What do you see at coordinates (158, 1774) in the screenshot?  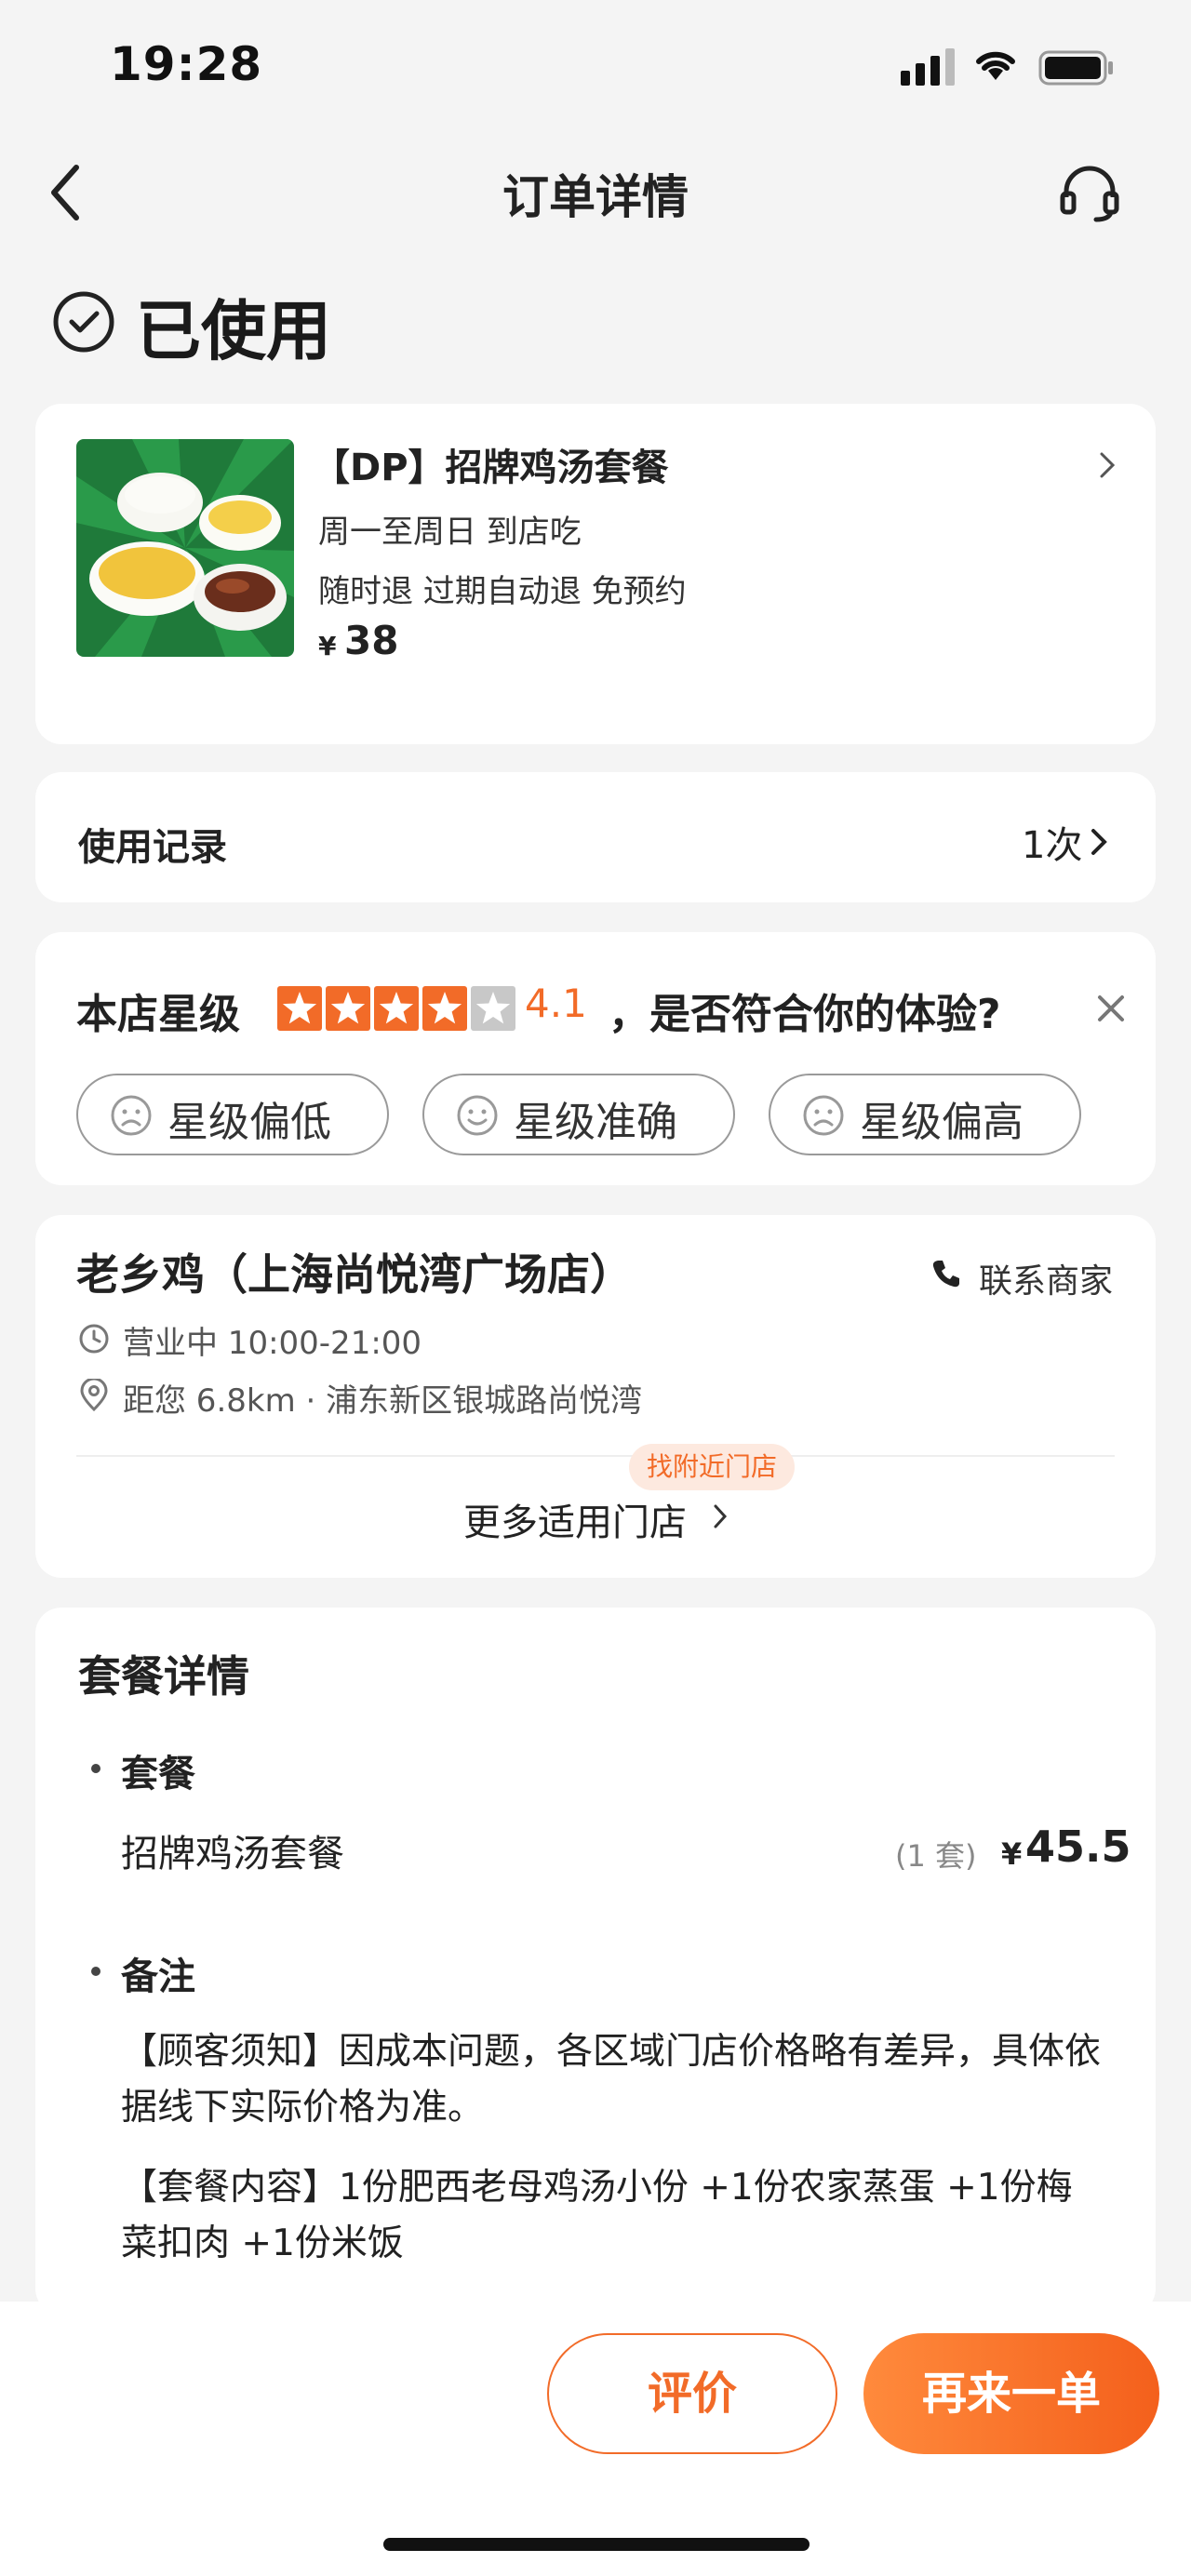 I see `section-meal-label: 套餐` at bounding box center [158, 1774].